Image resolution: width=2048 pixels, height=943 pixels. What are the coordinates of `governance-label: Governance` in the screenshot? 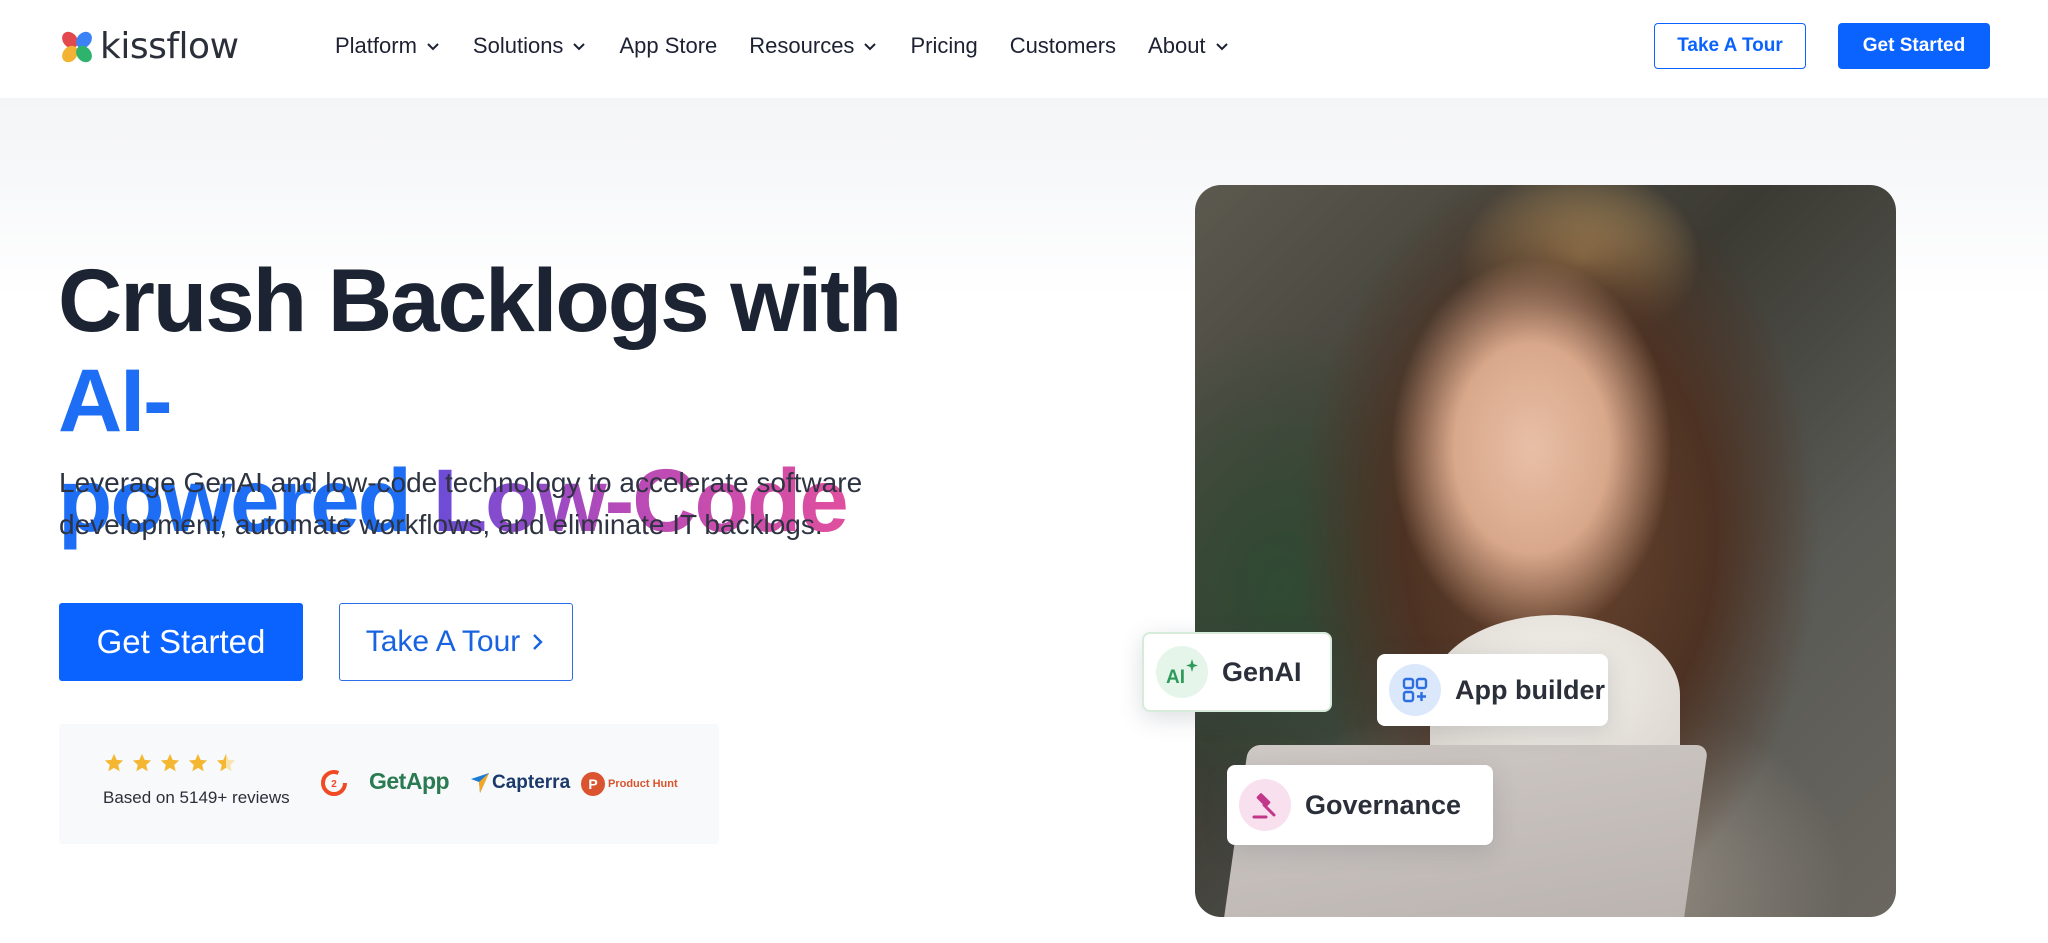 It's located at (1383, 804).